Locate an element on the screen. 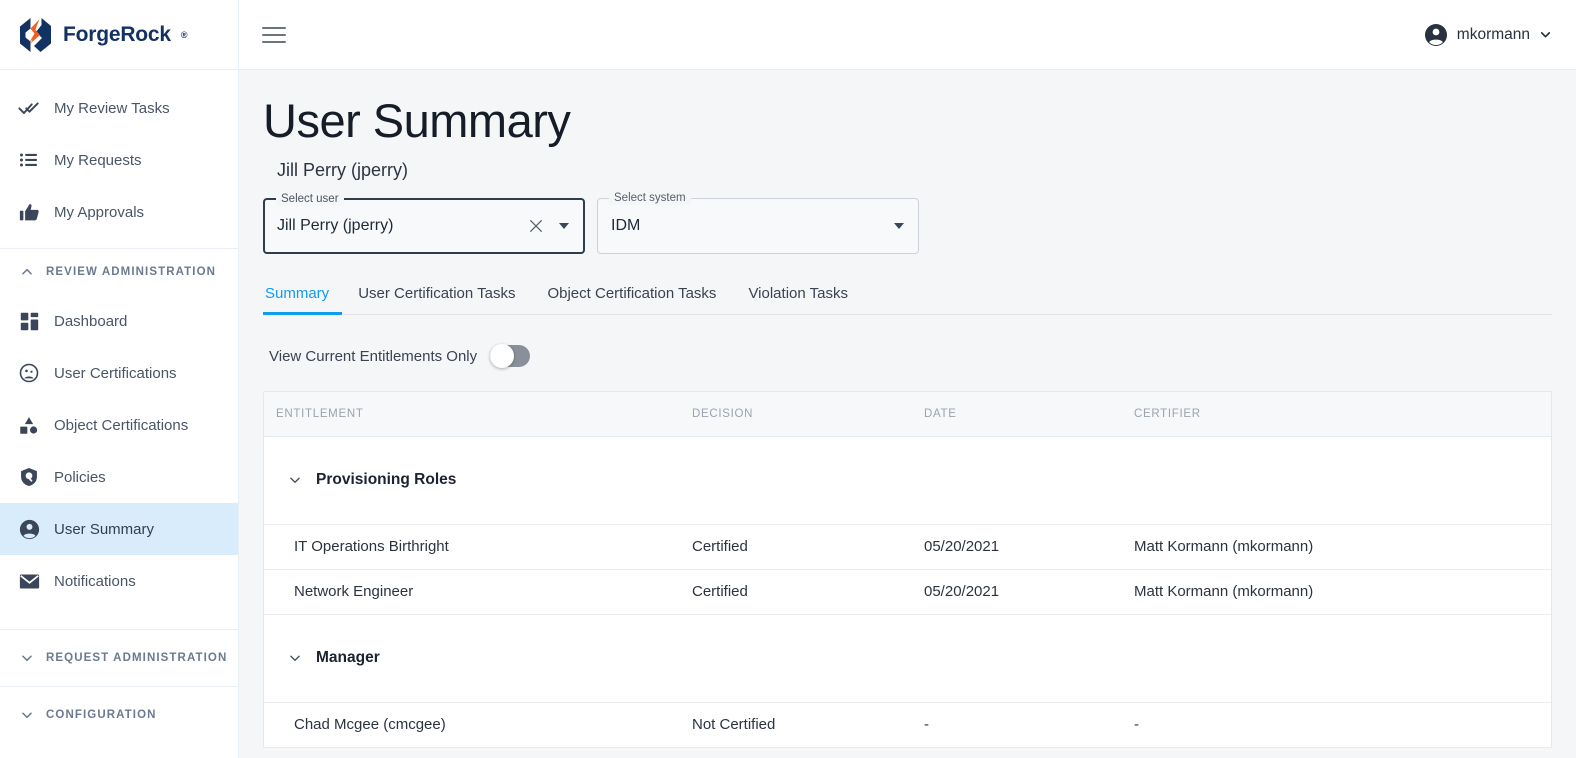  user-menu-label: mkormann is located at coordinates (1493, 34).